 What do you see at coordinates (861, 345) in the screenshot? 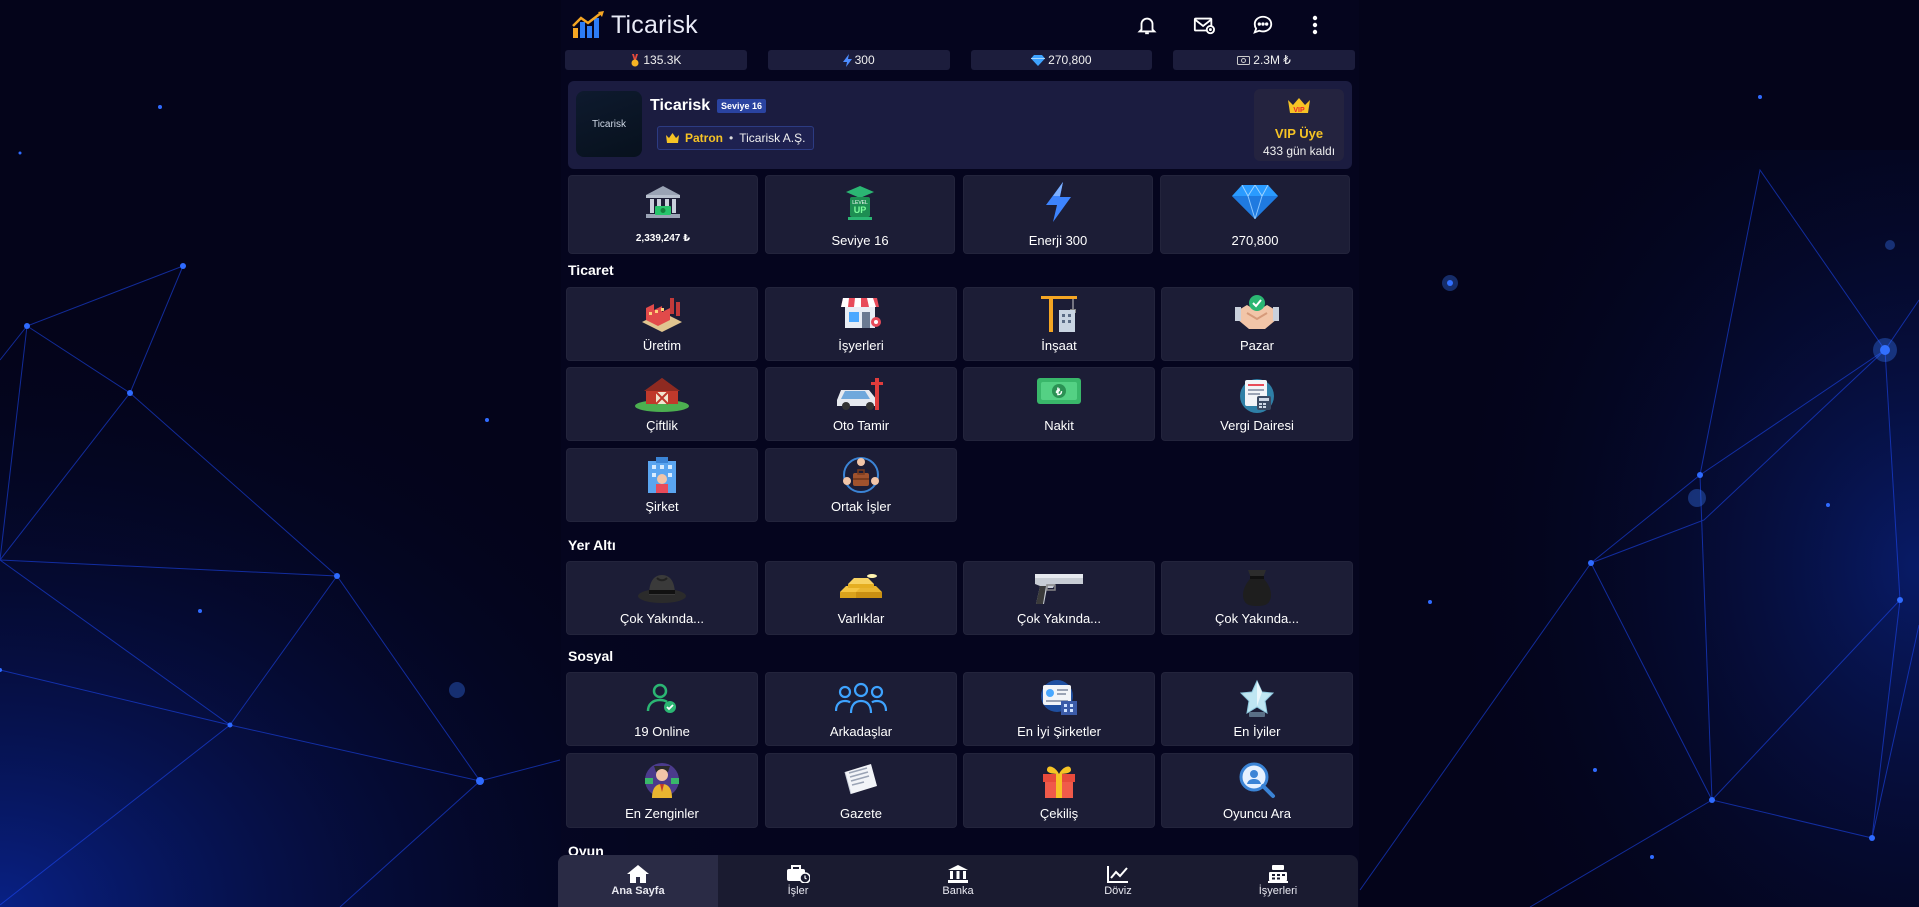
I see `tile-label: İşyerleri` at bounding box center [861, 345].